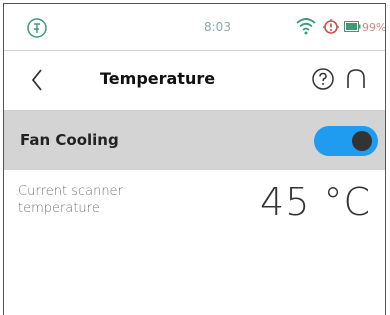 The height and width of the screenshot is (315, 390). What do you see at coordinates (69, 140) in the screenshot?
I see `fan-cooling-label: Fan Cooling` at bounding box center [69, 140].